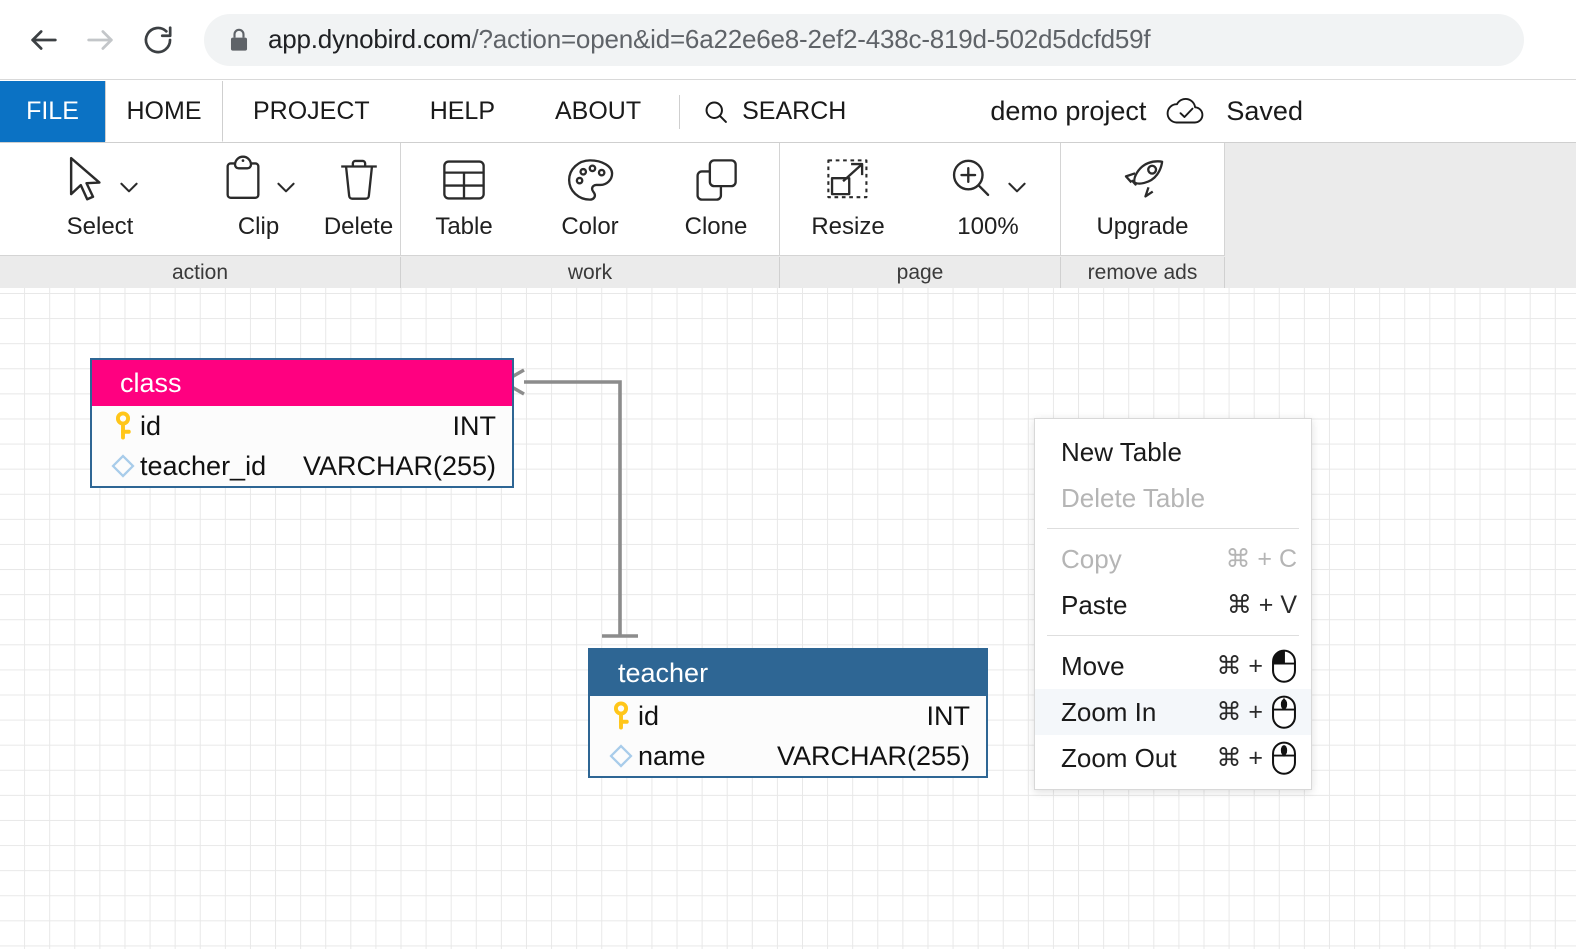 Image resolution: width=1576 pixels, height=949 pixels. Describe the element at coordinates (794, 111) in the screenshot. I see `search-label: SEARCH` at that location.